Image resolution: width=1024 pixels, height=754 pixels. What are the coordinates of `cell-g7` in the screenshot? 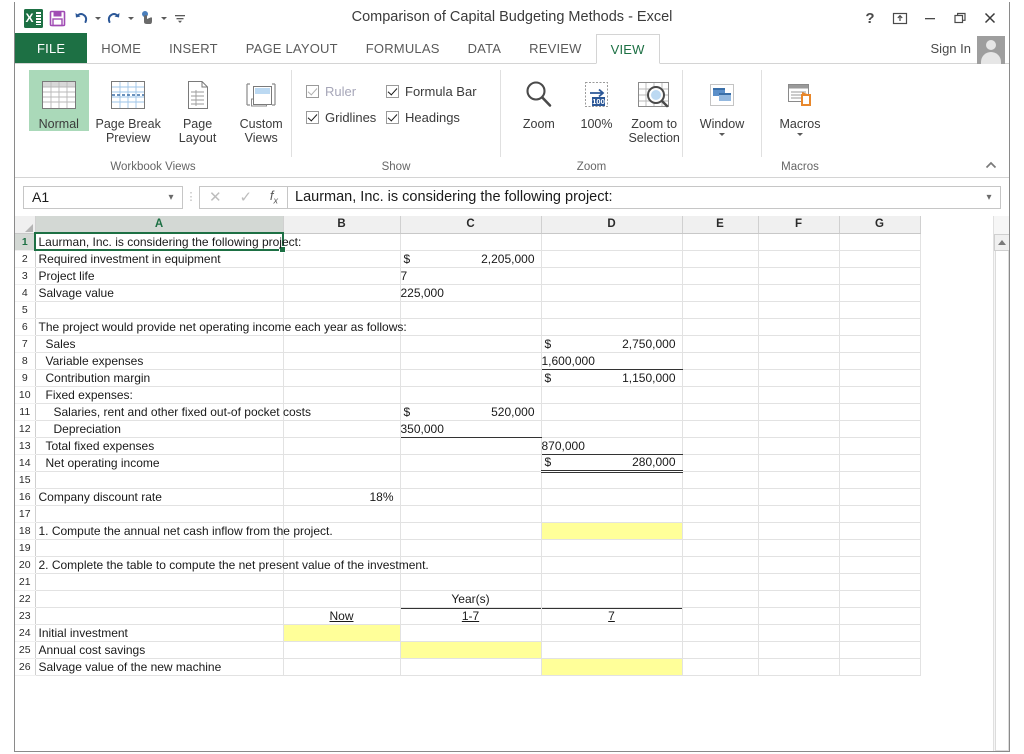 It's located at (880, 344).